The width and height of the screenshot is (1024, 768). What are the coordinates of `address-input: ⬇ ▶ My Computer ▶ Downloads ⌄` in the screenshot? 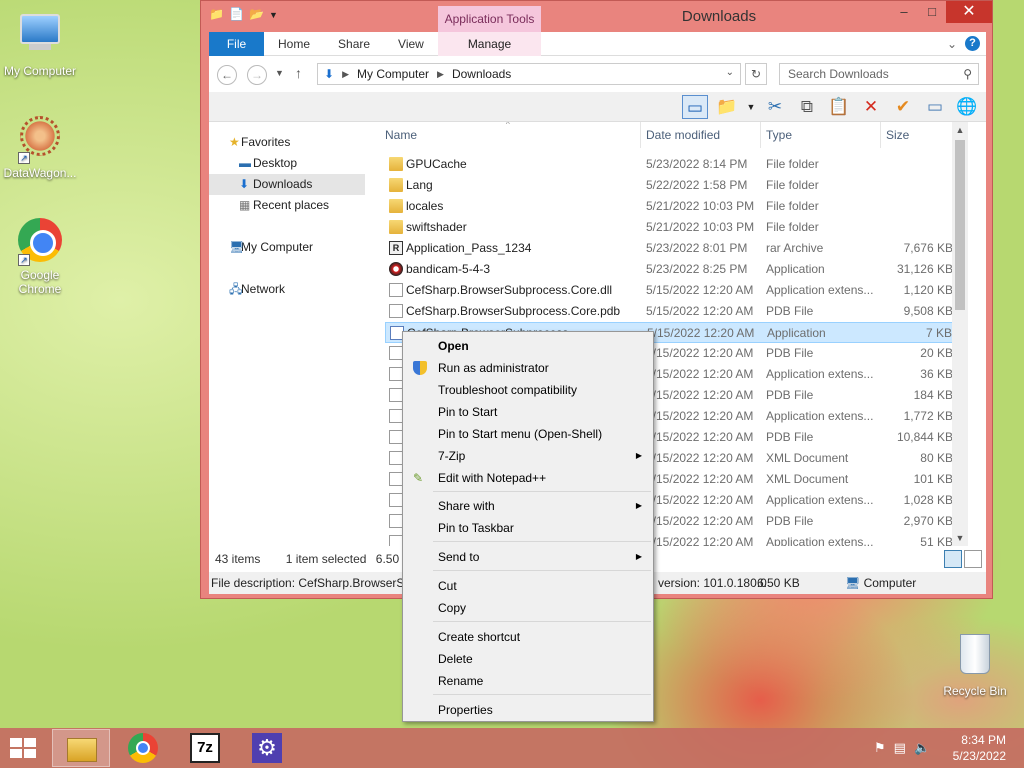 It's located at (529, 74).